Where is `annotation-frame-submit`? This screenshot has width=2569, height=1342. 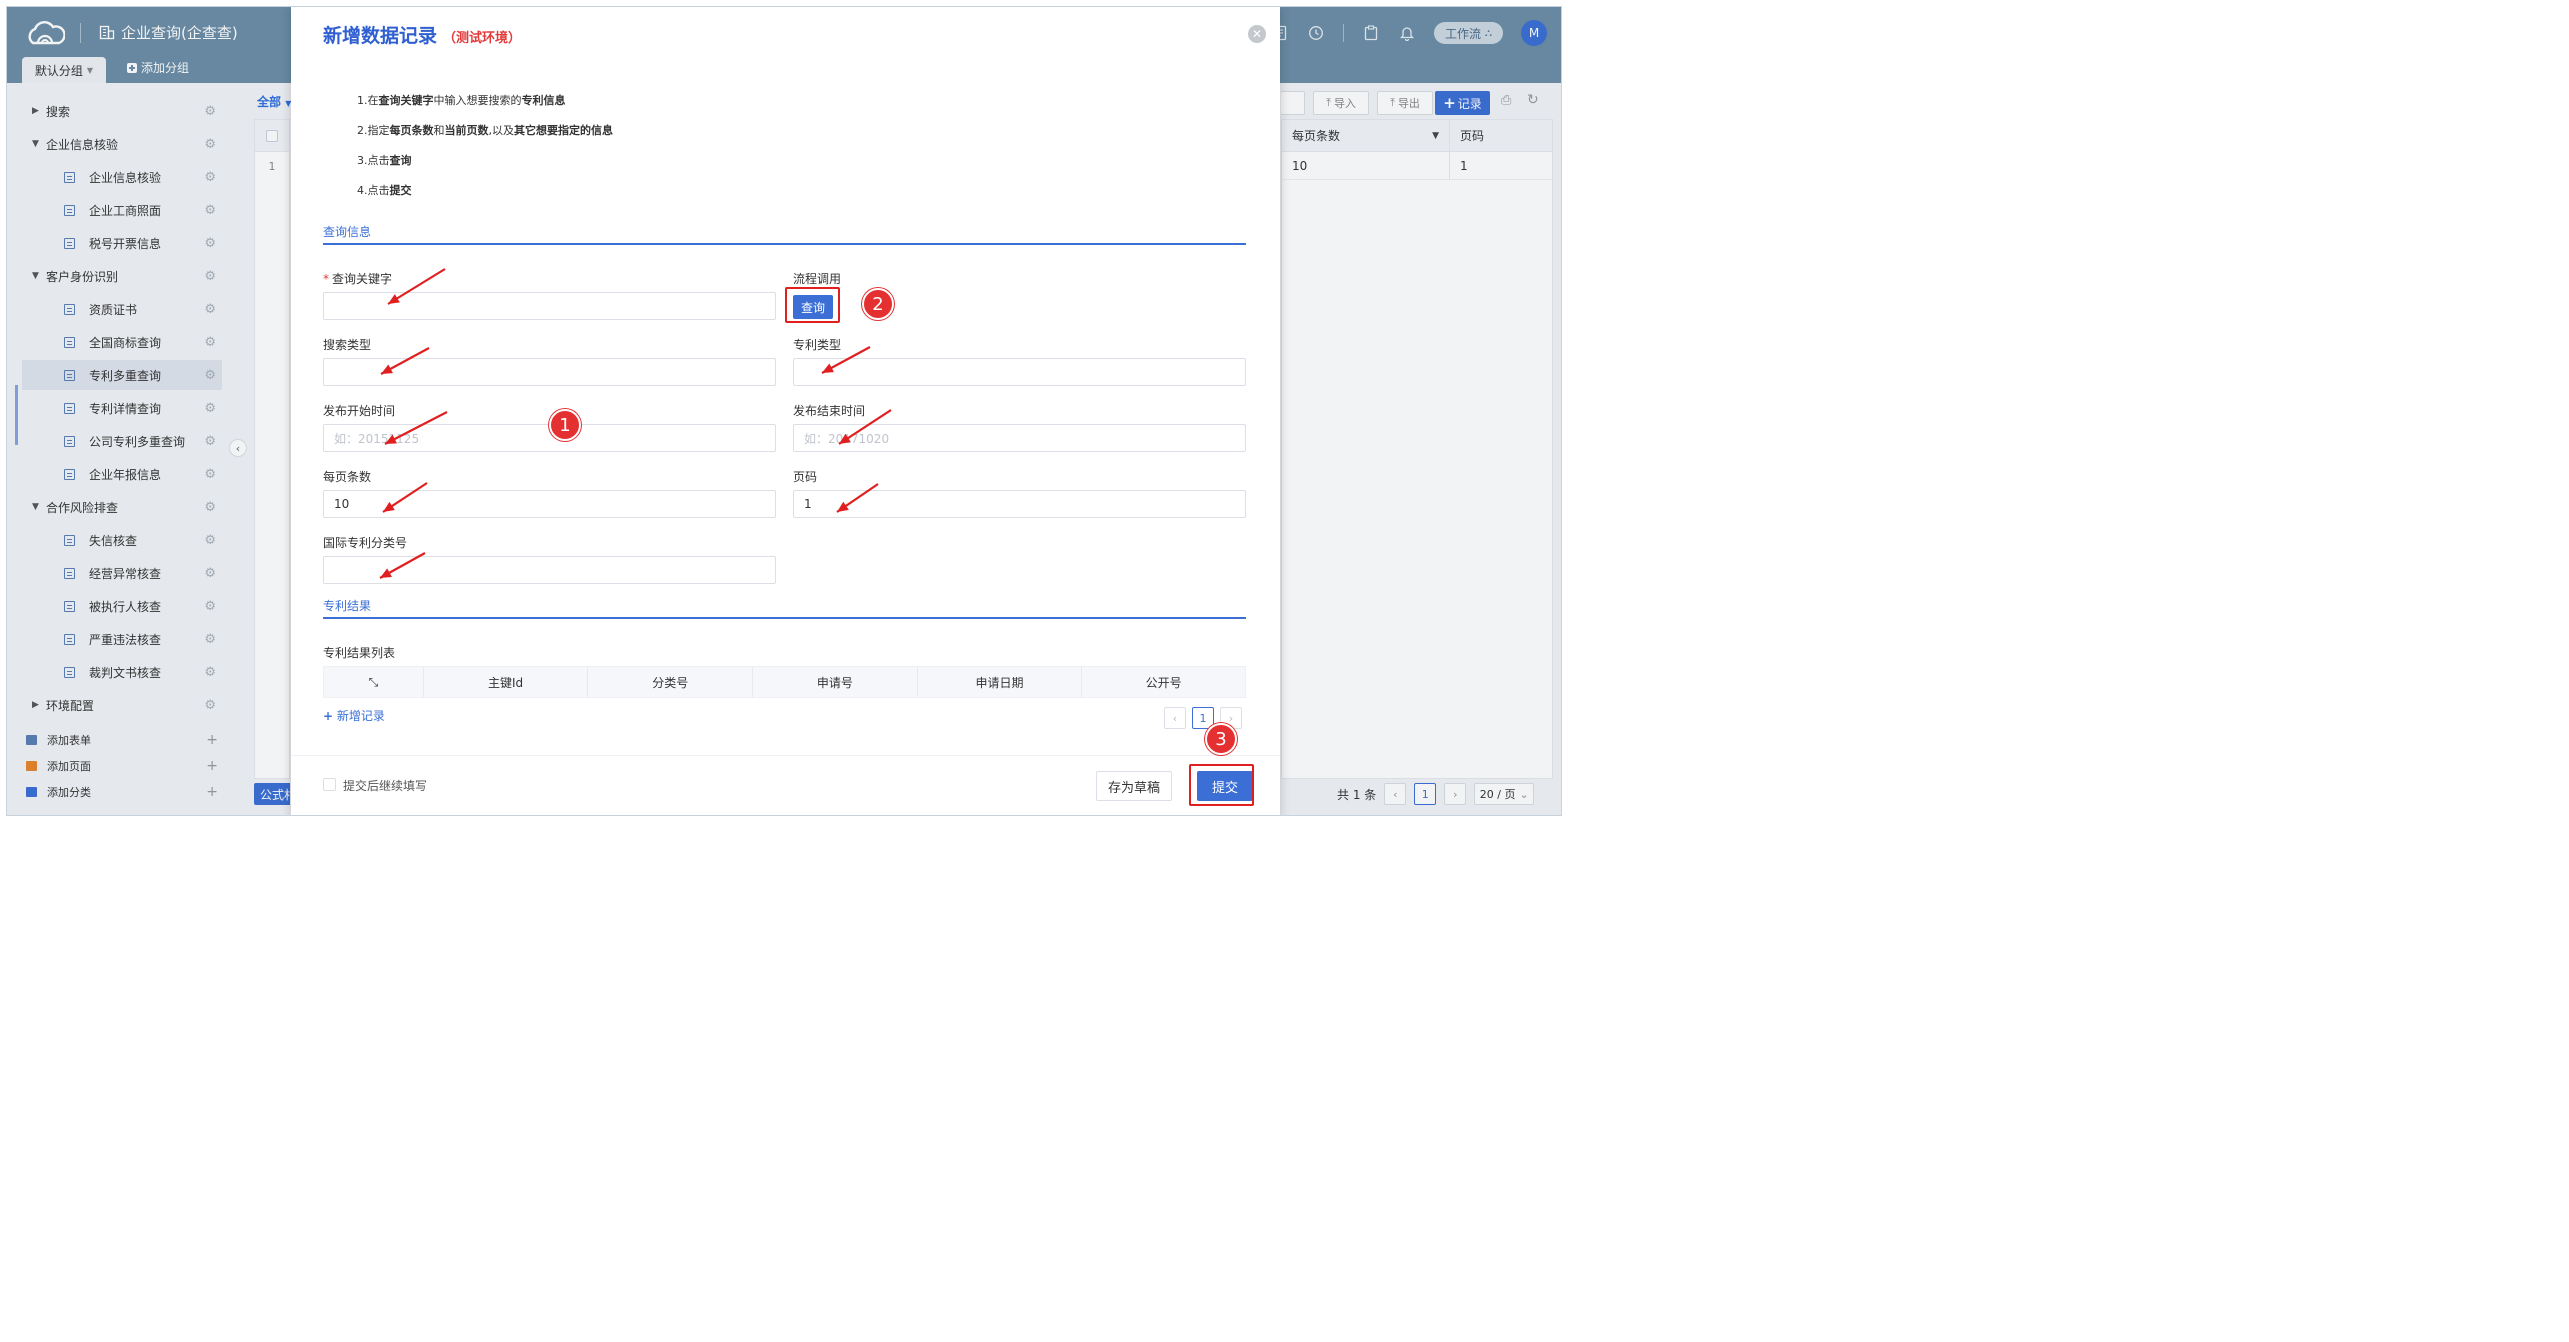 annotation-frame-submit is located at coordinates (1221, 785).